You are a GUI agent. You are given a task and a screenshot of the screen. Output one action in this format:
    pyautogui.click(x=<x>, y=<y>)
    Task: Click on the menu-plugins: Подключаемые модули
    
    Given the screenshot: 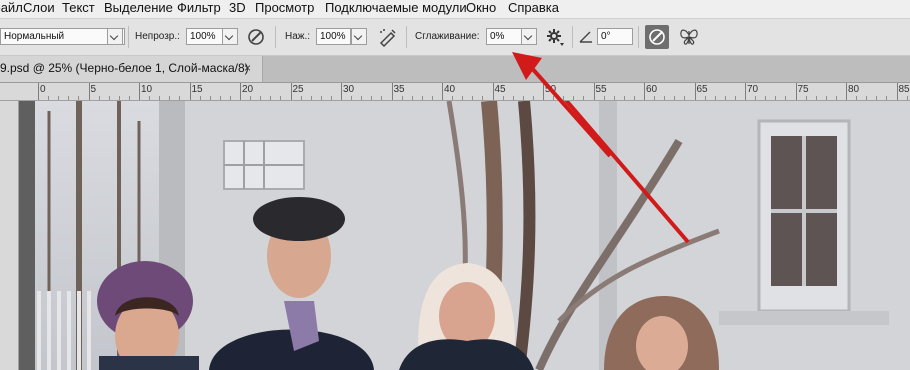 What is the action you would take?
    pyautogui.click(x=396, y=9)
    